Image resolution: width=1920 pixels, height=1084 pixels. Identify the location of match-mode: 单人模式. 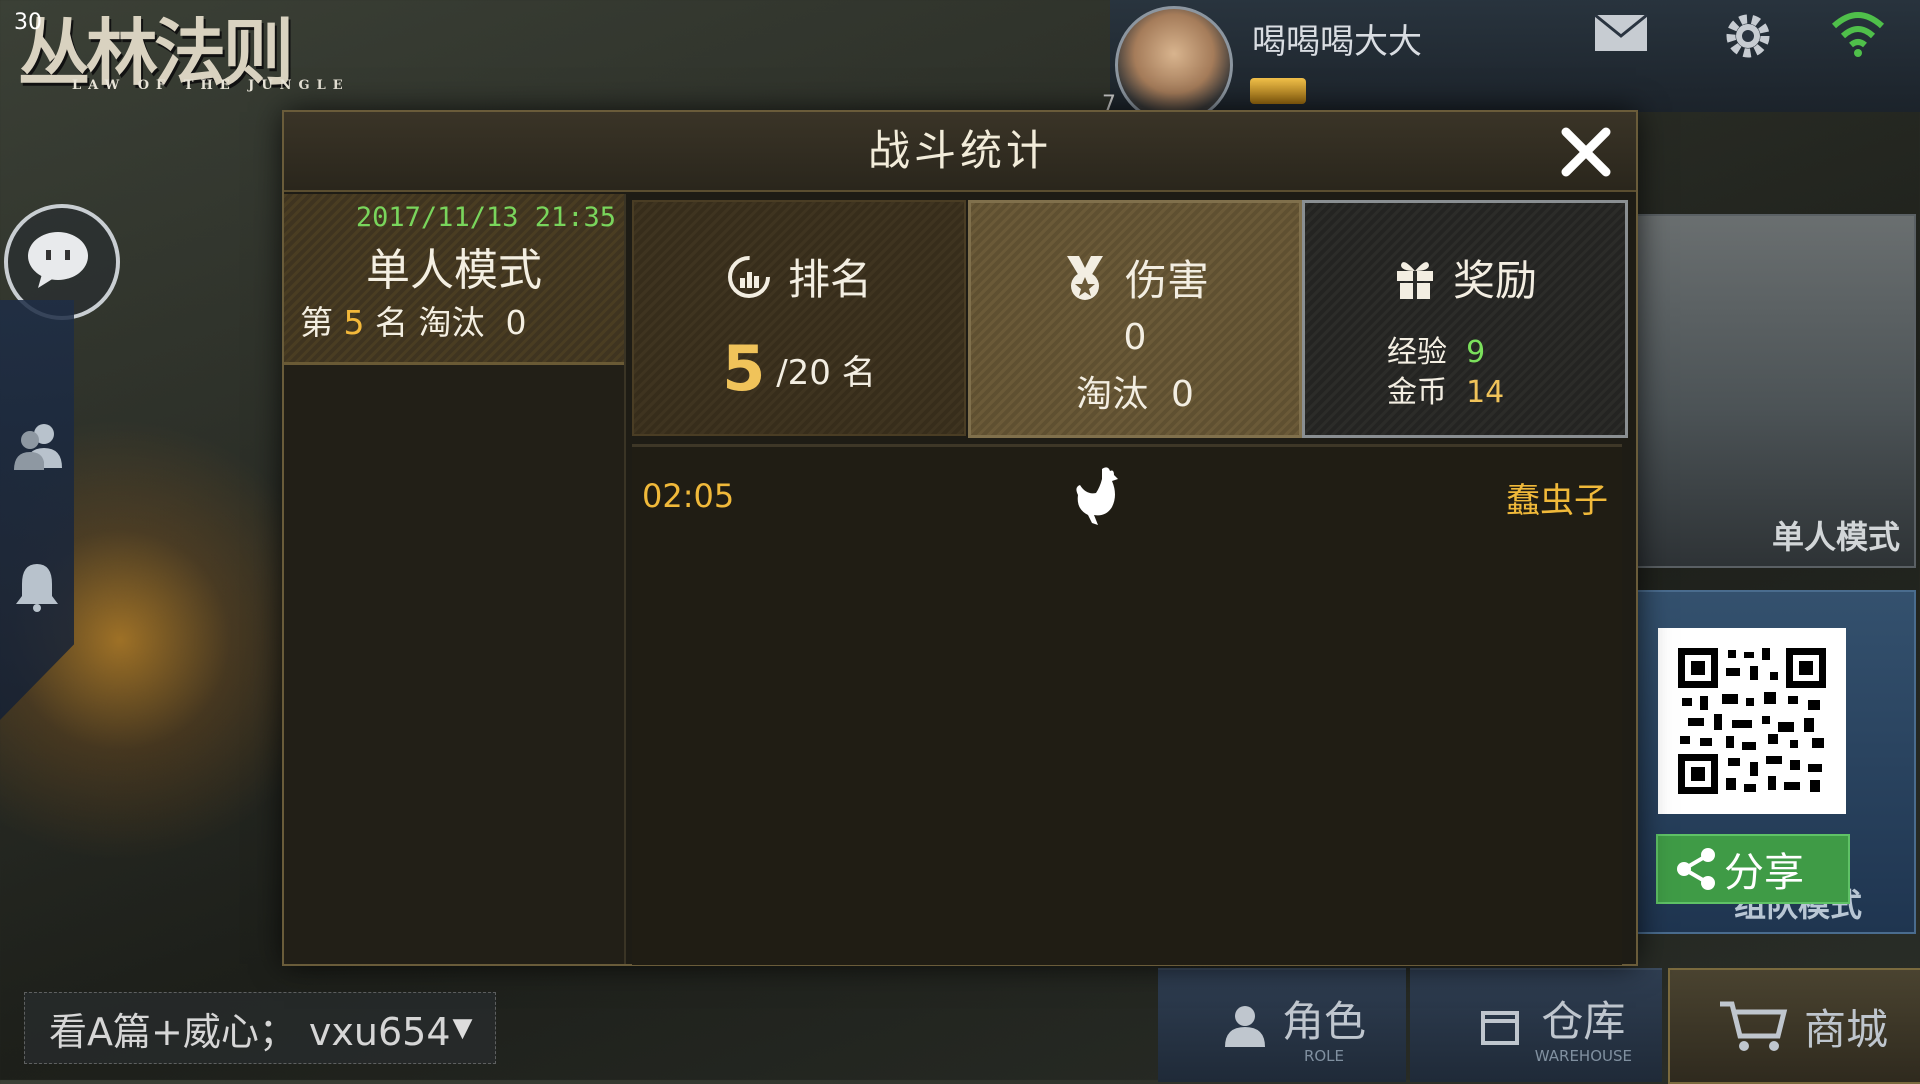
(454, 270).